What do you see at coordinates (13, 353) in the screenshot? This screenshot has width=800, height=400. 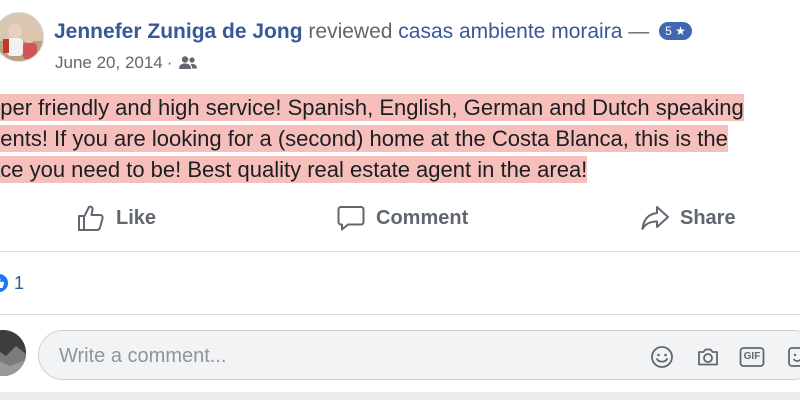 I see `commenter-avatar` at bounding box center [13, 353].